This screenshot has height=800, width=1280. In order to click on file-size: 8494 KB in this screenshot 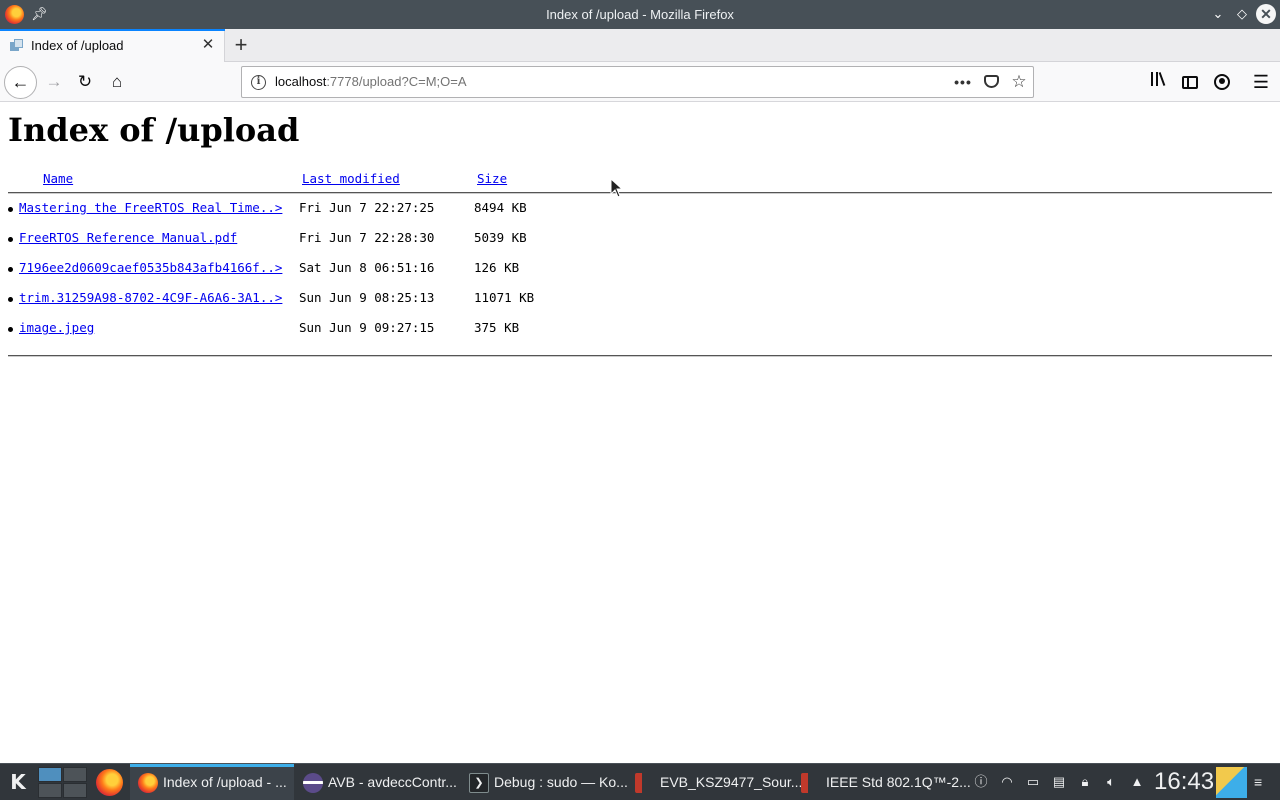, I will do `click(500, 207)`.